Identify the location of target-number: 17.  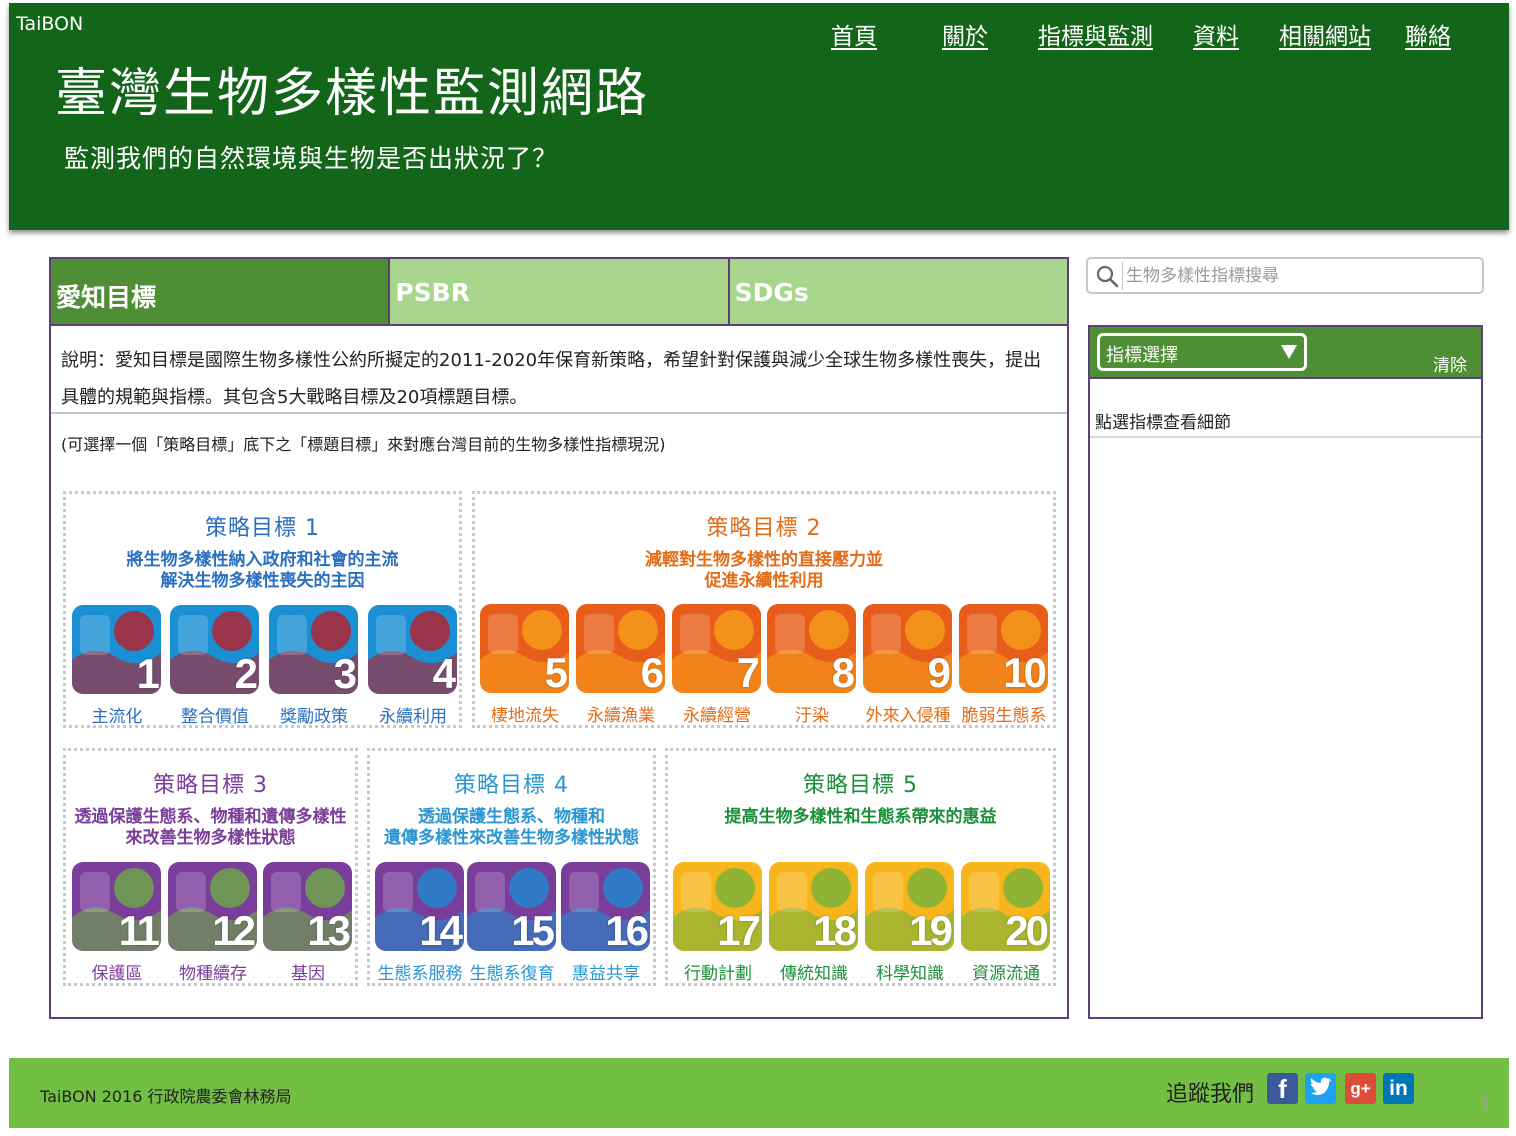
(739, 929).